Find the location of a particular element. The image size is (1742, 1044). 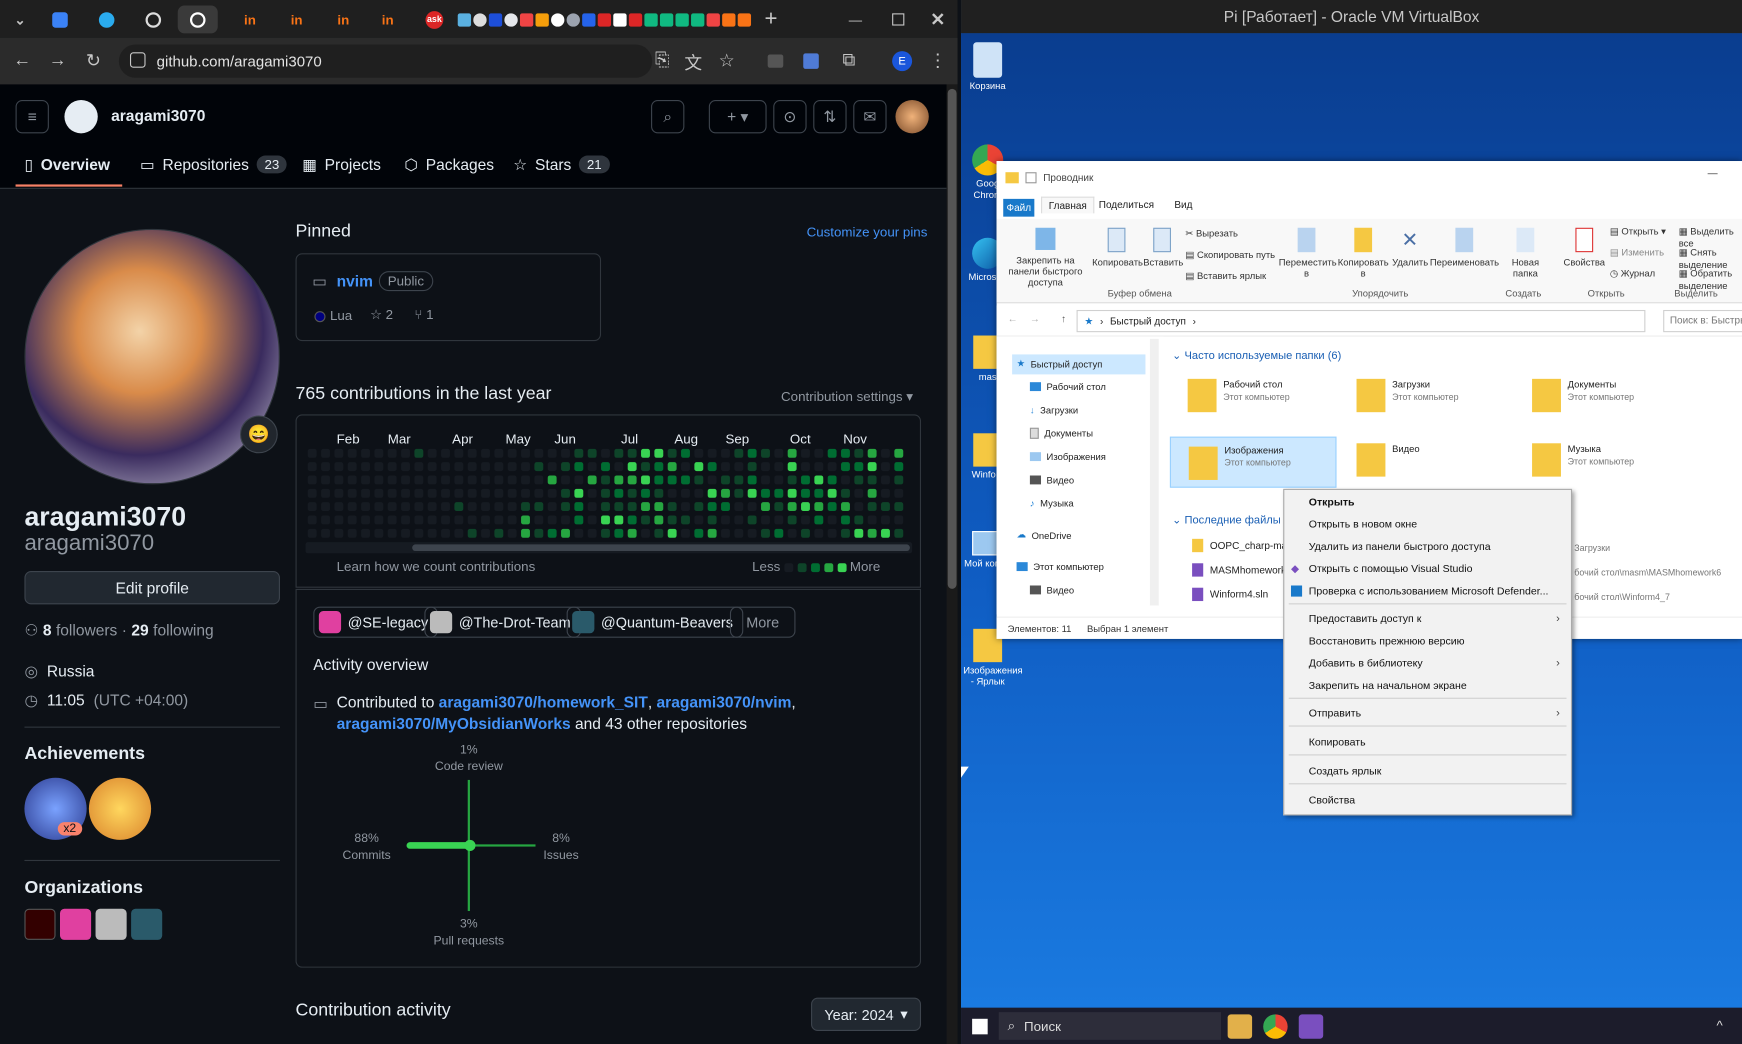

ribbon-copy-path-button: ▤ Скопировать путь is located at coordinates (1230, 255).